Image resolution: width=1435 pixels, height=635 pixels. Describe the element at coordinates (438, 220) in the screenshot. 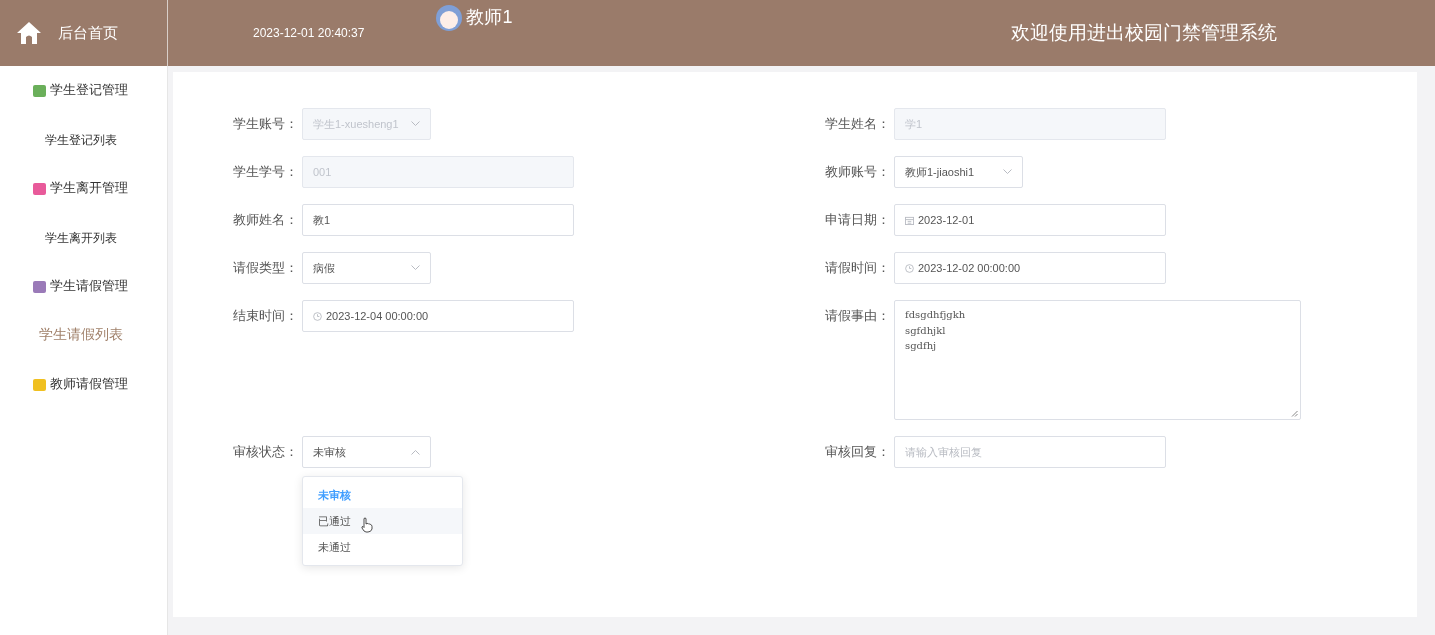

I see `input-field: 教1` at that location.